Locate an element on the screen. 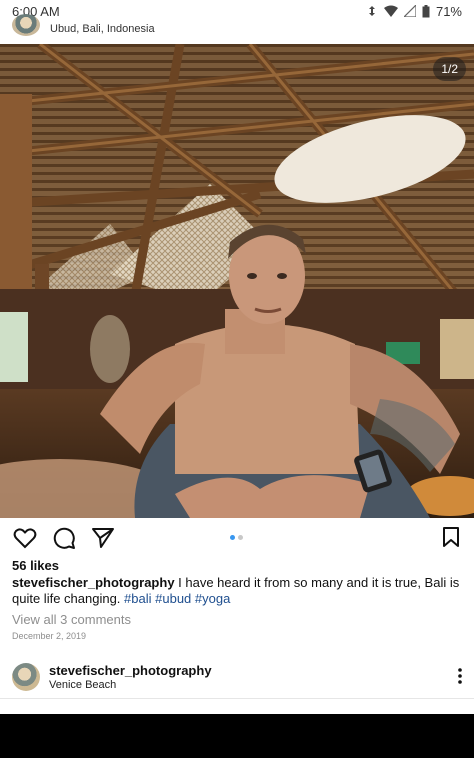 The width and height of the screenshot is (474, 758). next-post-username: stevefischer_photography is located at coordinates (130, 670).